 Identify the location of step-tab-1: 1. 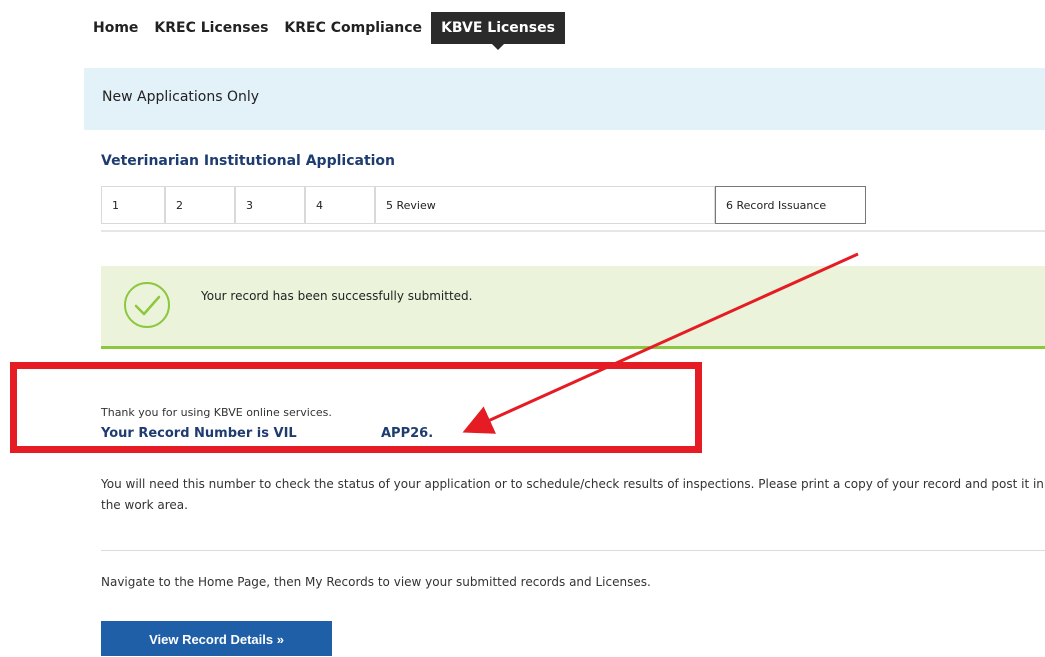
(133, 205).